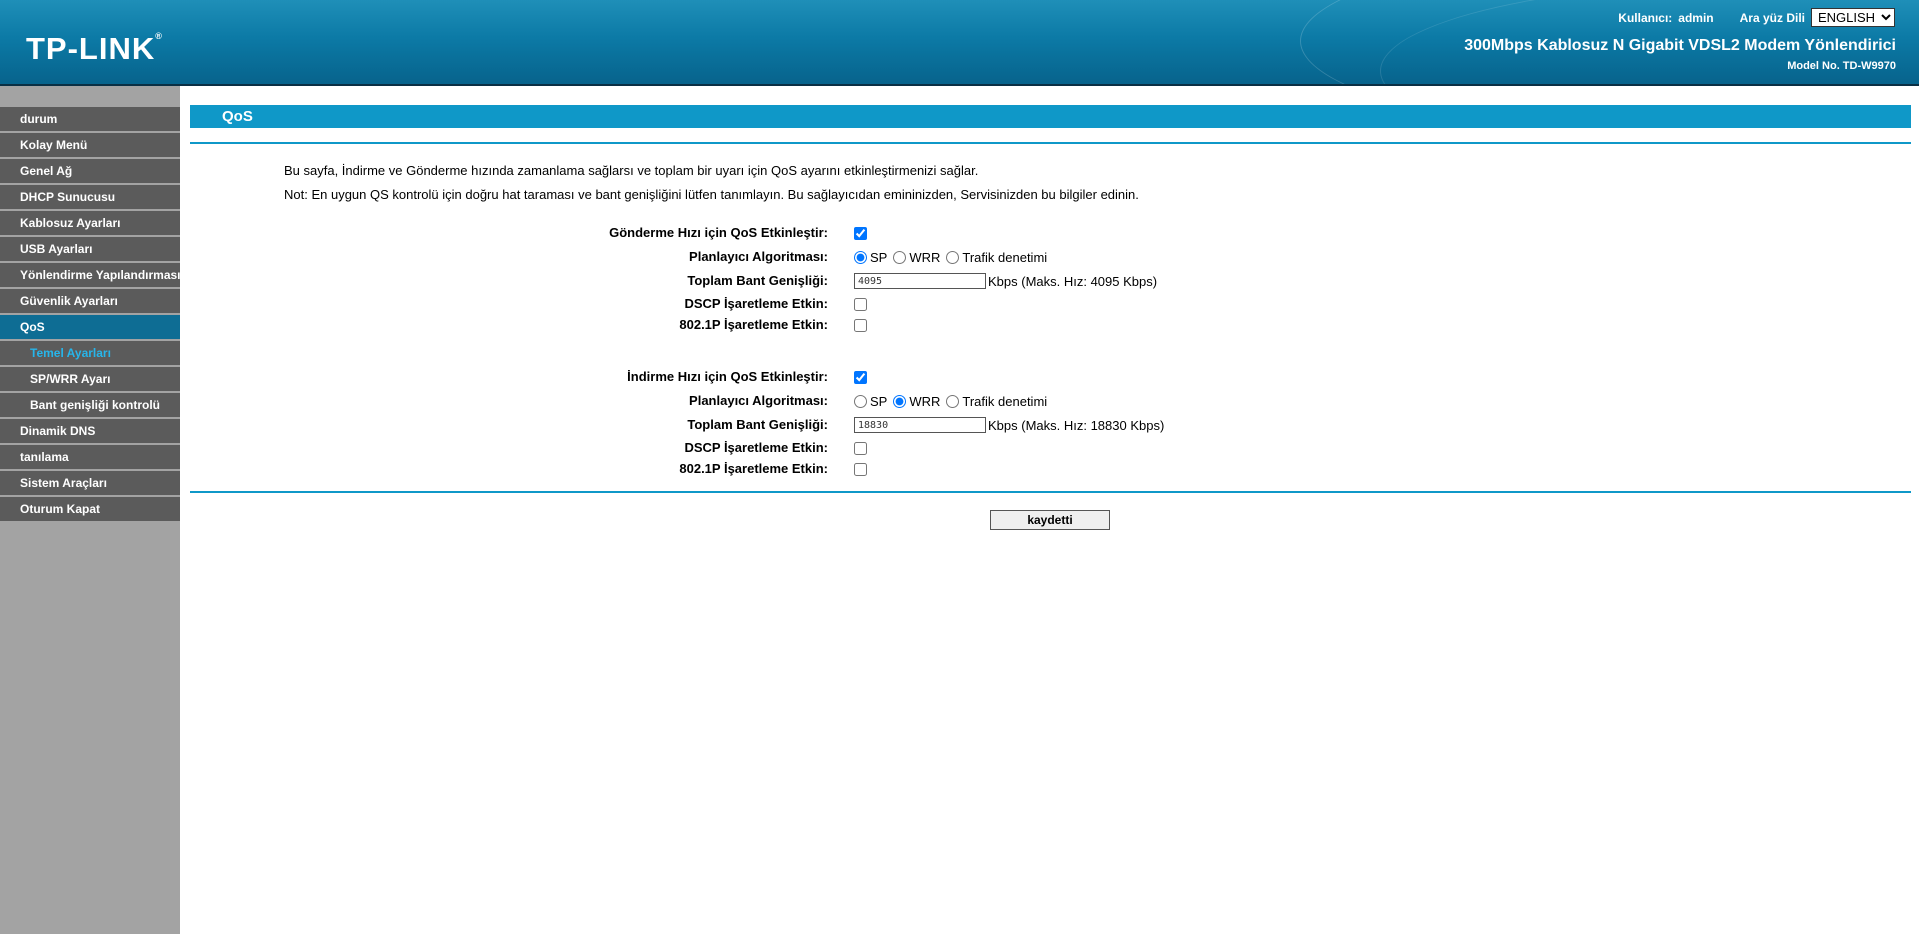  What do you see at coordinates (1050, 233) in the screenshot?
I see `upload-enable-row: Gönderme Hızı için QoS Etkinleştir:` at bounding box center [1050, 233].